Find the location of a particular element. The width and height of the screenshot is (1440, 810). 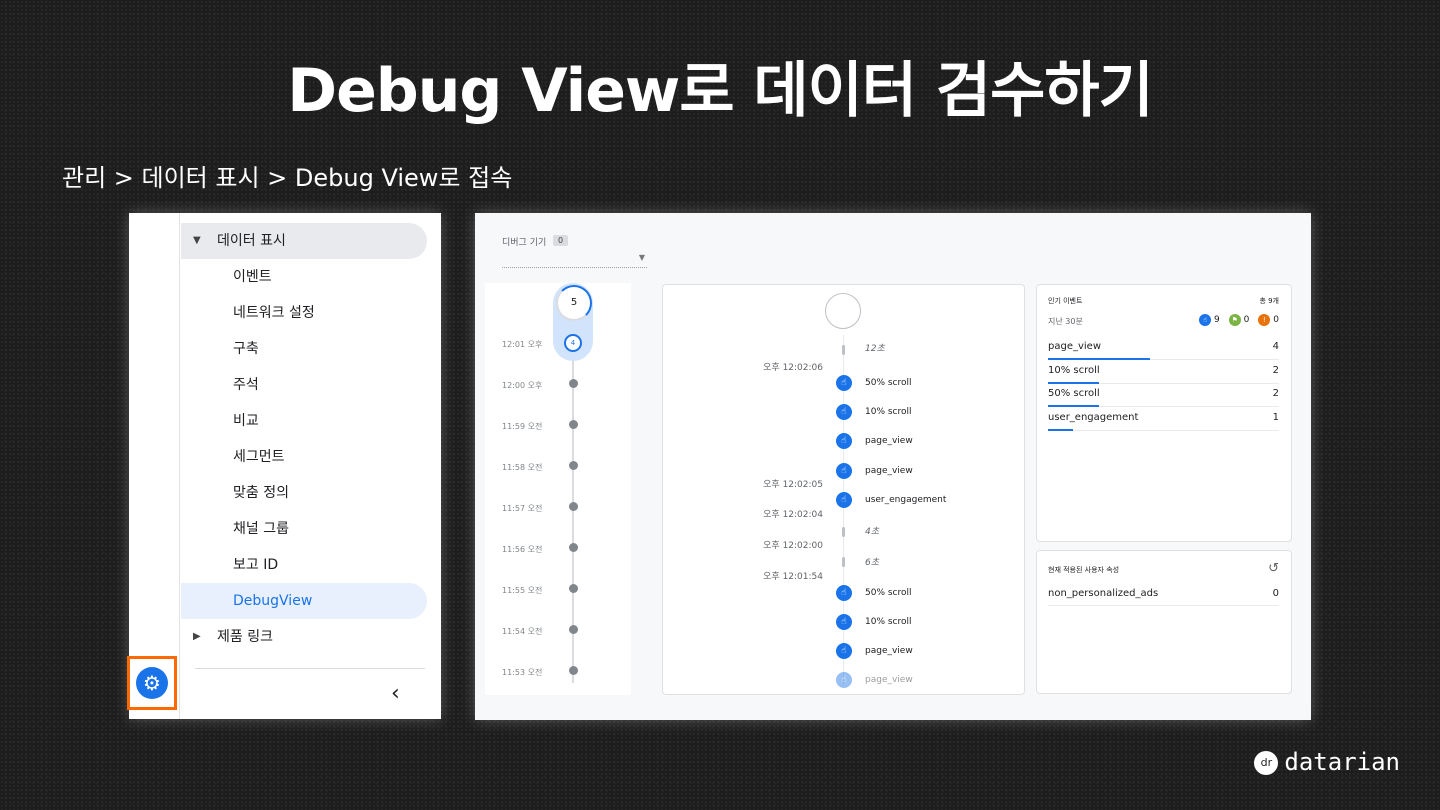

gap-label: 12초 is located at coordinates (875, 349).